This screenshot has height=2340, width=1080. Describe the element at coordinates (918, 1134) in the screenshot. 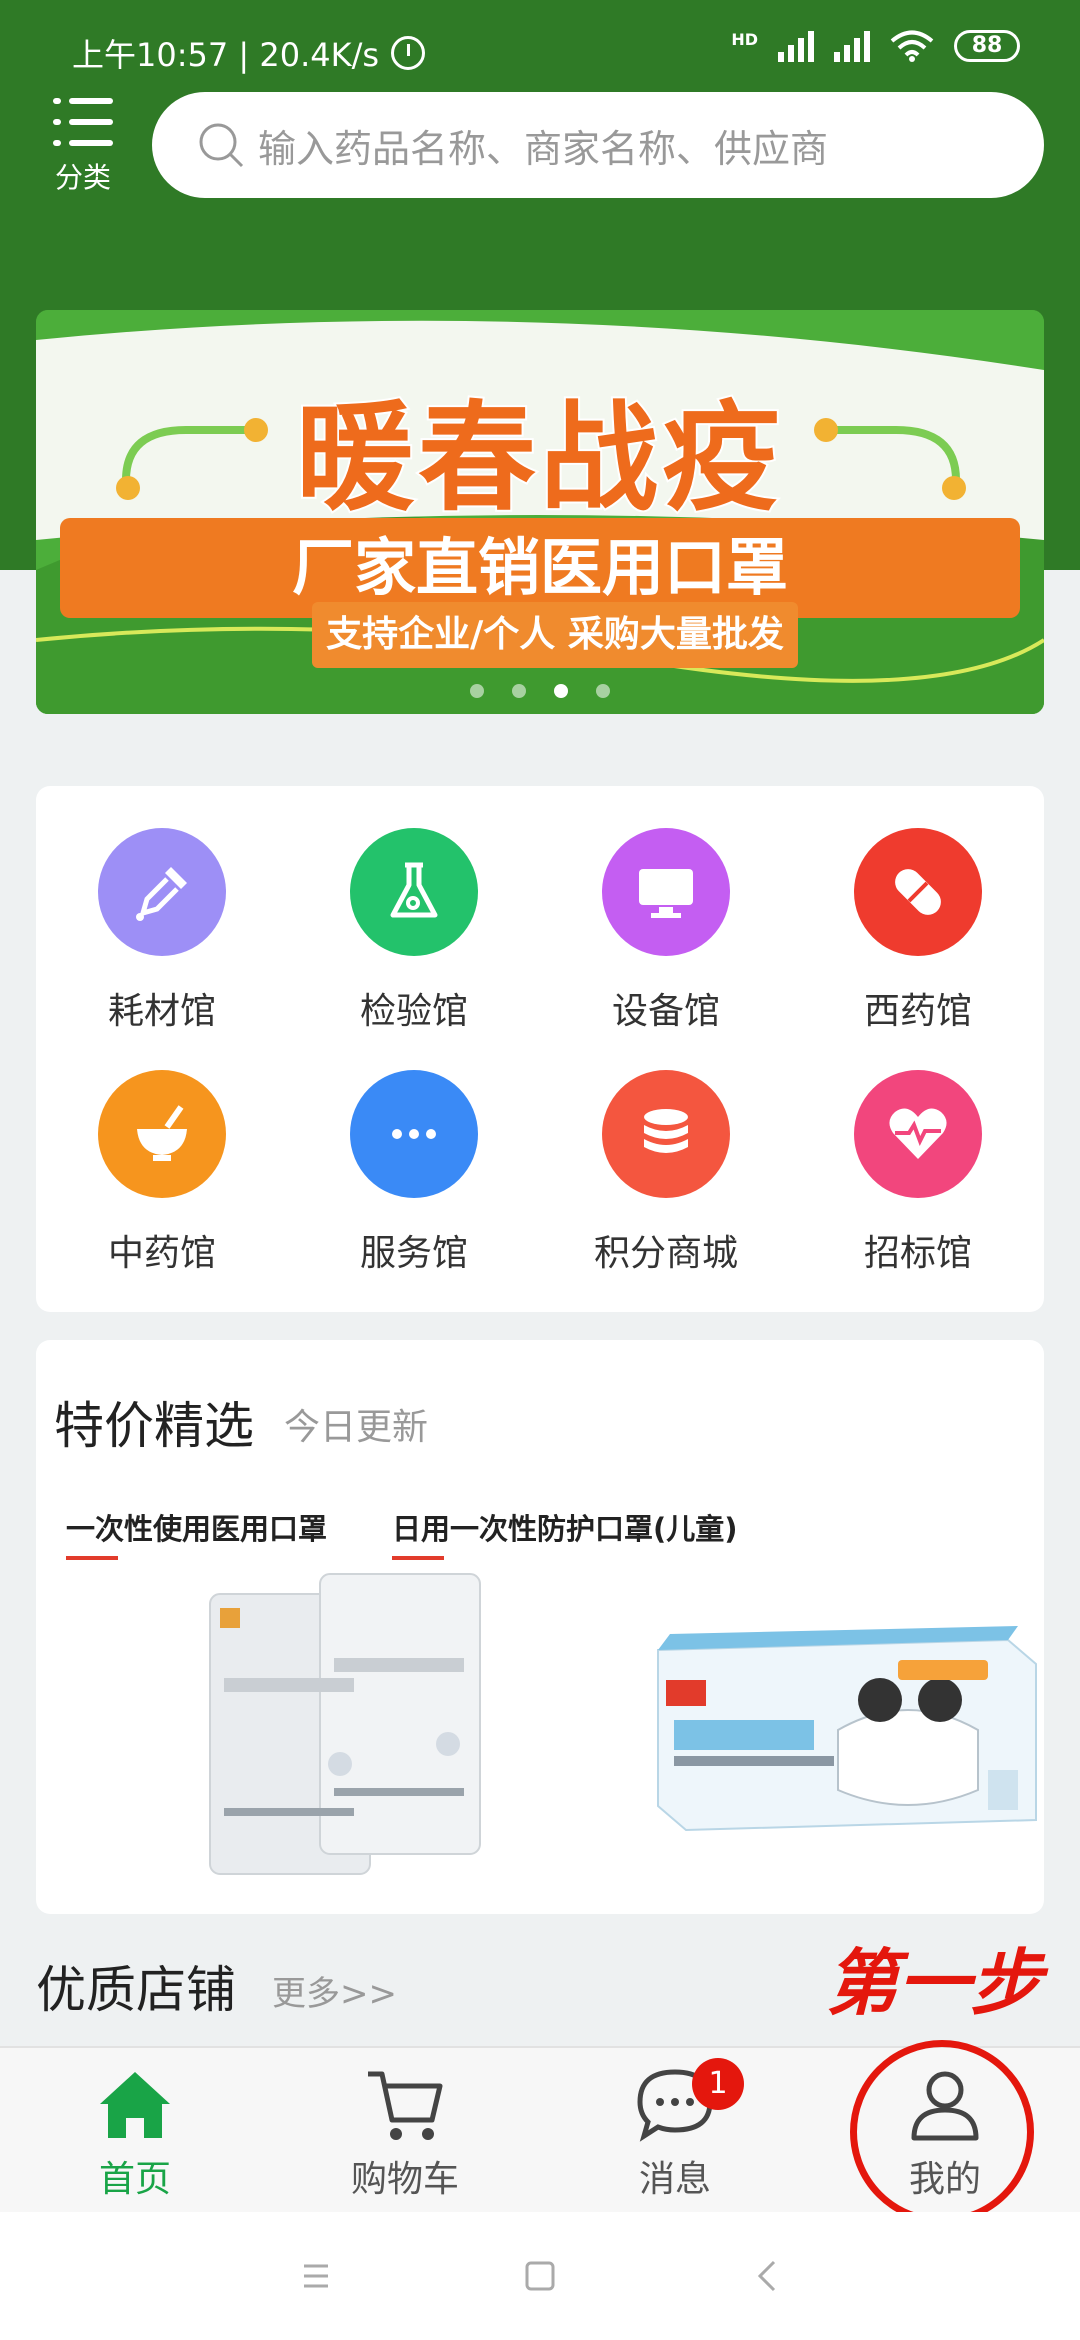

I see `heart-pulse-icon` at that location.